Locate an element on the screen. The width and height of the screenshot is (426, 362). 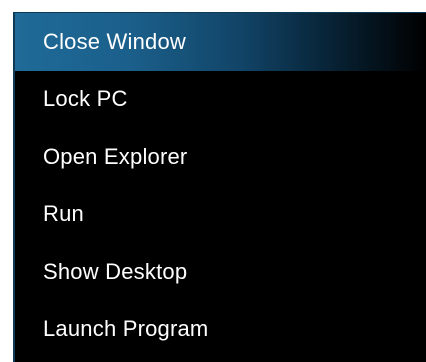
menu-item-label: Launch Program is located at coordinates (126, 329).